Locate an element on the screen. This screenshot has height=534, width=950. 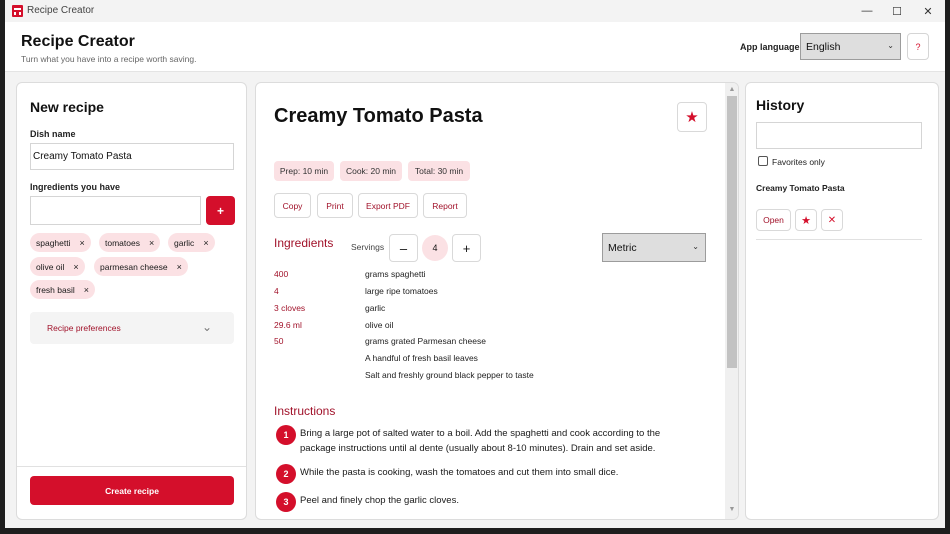
ingredient-quantity: 50 is located at coordinates (279, 341).